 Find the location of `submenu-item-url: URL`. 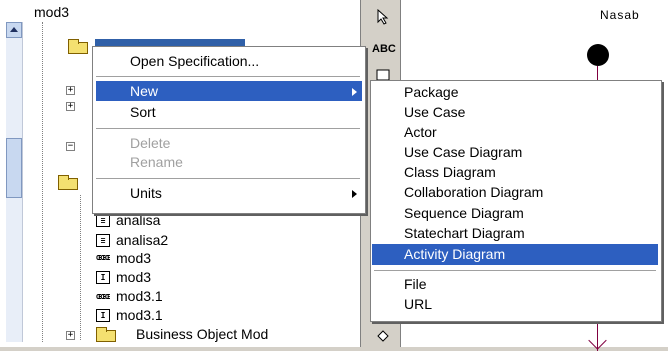

submenu-item-url: URL is located at coordinates (418, 304).